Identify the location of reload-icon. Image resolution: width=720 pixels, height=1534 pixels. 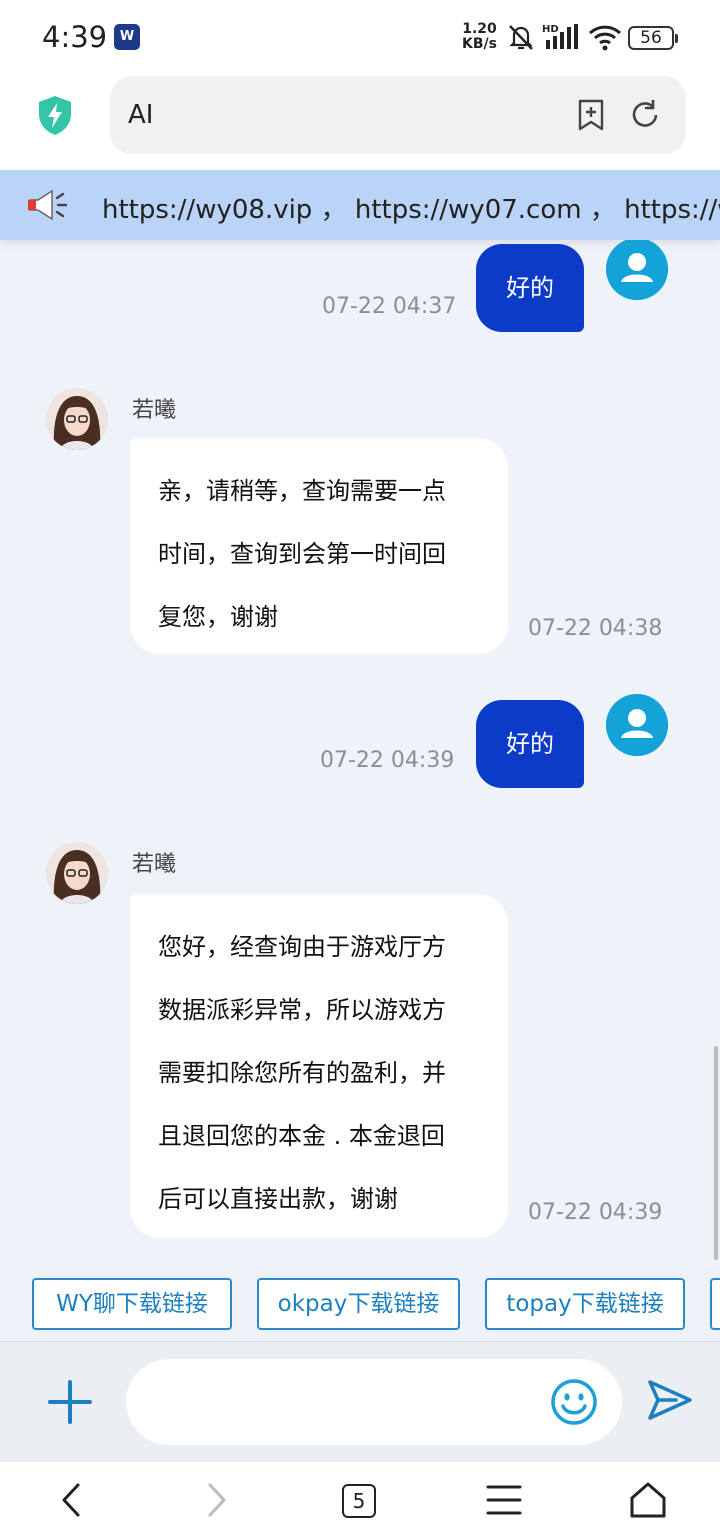
(645, 115).